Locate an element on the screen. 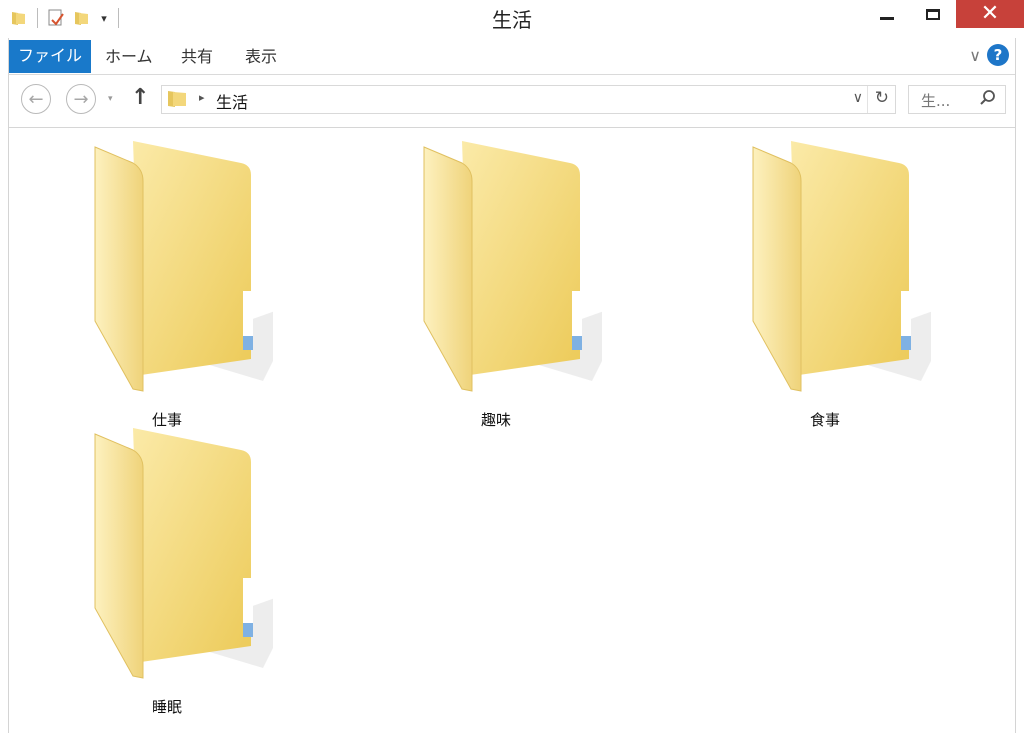  close-button: ✕ is located at coordinates (990, 14).